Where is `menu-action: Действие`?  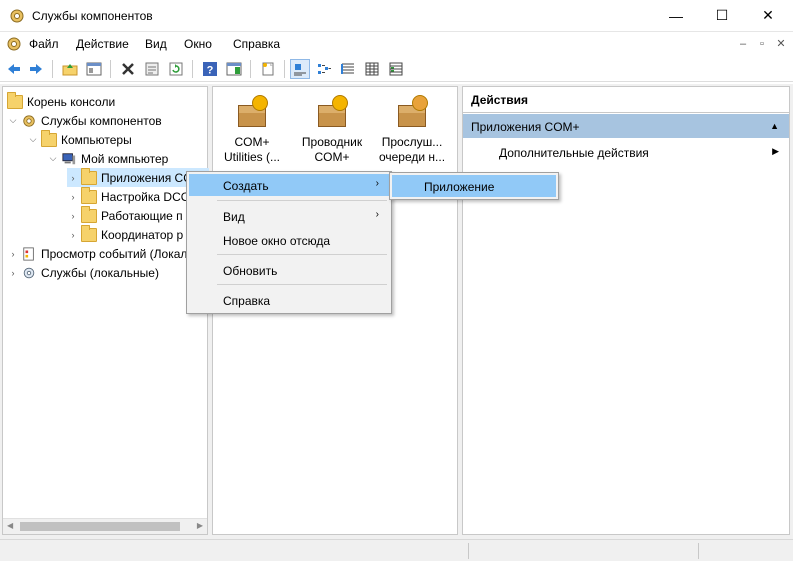 menu-action: Действие is located at coordinates (102, 44).